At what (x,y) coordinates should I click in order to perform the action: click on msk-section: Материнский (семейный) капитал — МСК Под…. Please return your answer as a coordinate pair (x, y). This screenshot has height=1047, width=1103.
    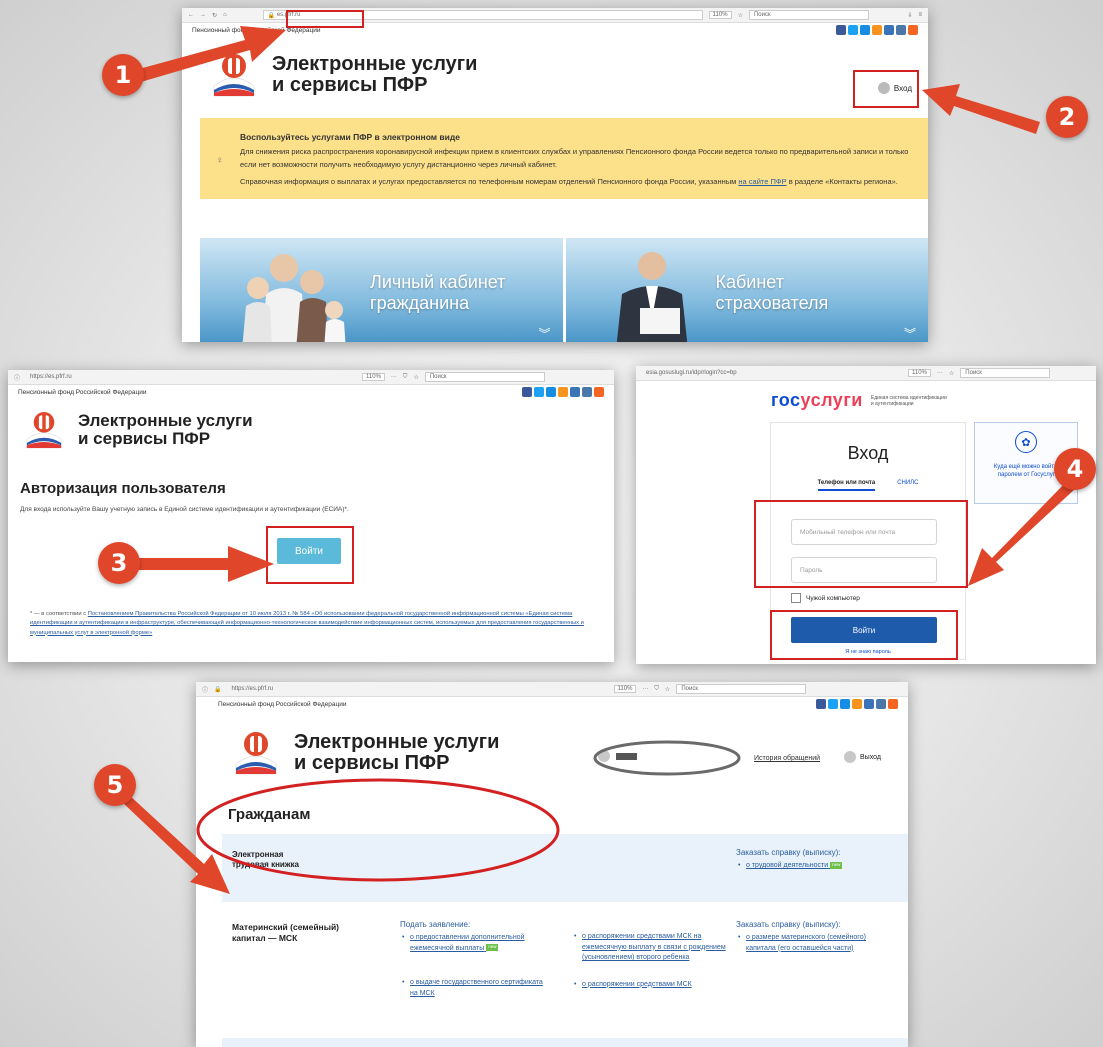
    Looking at the image, I should click on (565, 970).